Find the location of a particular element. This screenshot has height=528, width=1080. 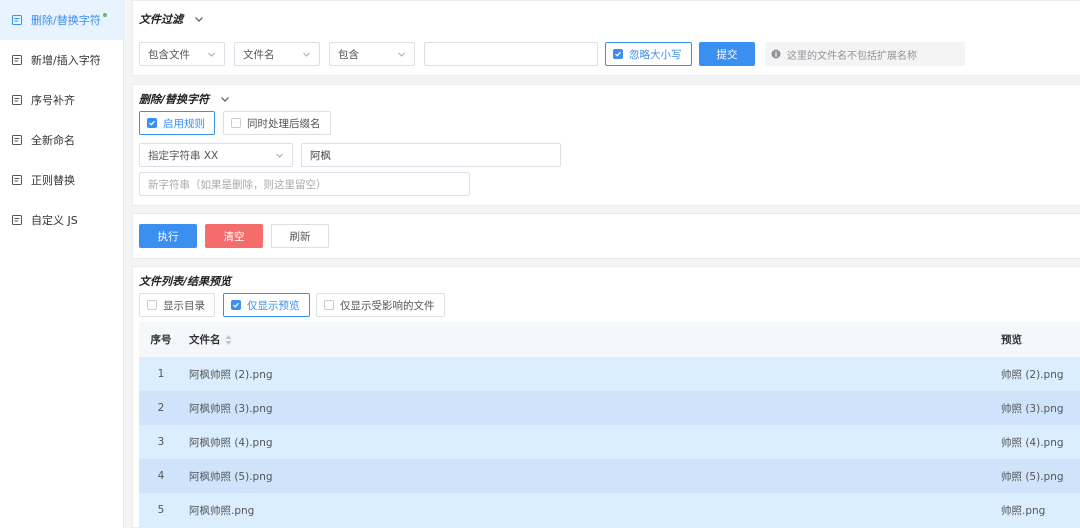

filter-header: 文件过滤 is located at coordinates (172, 19).